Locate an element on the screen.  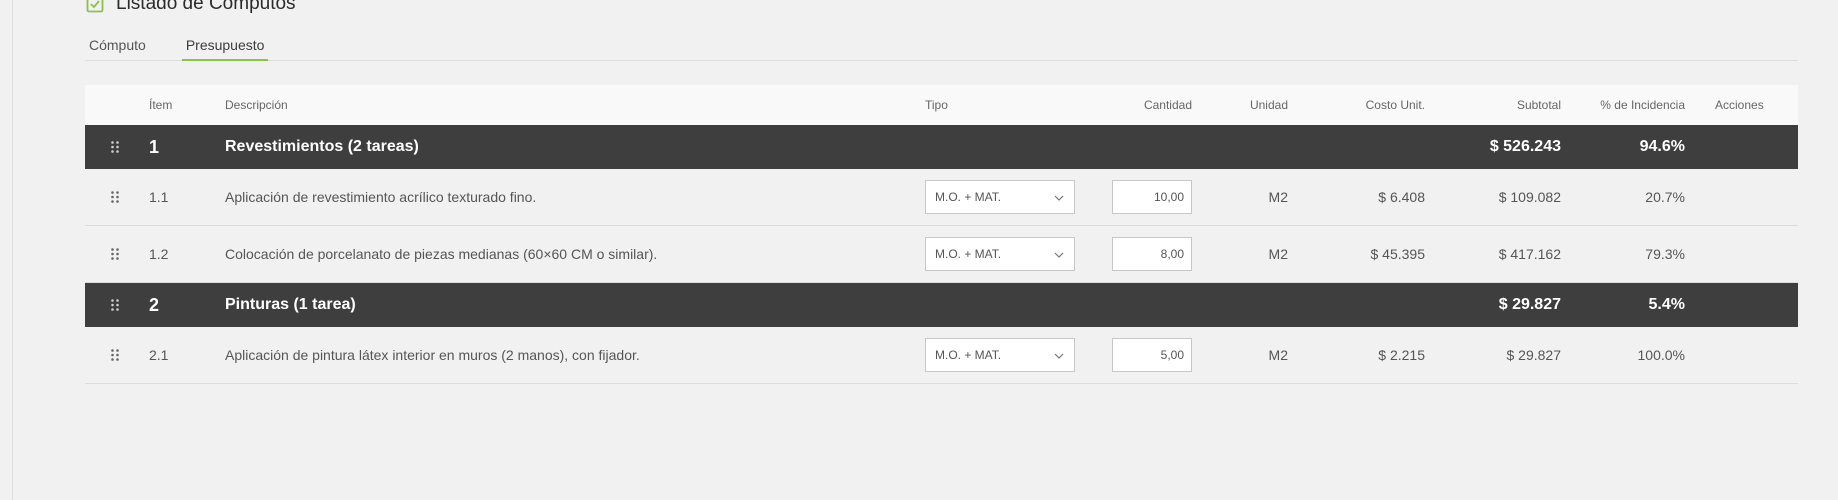
column-header-unidad: Unidad is located at coordinates (1268, 105).